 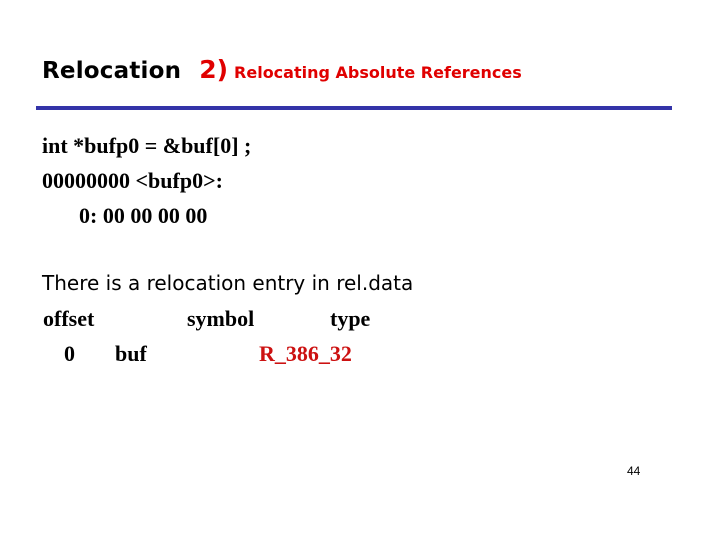 I want to click on title-number: 2), so click(x=214, y=69).